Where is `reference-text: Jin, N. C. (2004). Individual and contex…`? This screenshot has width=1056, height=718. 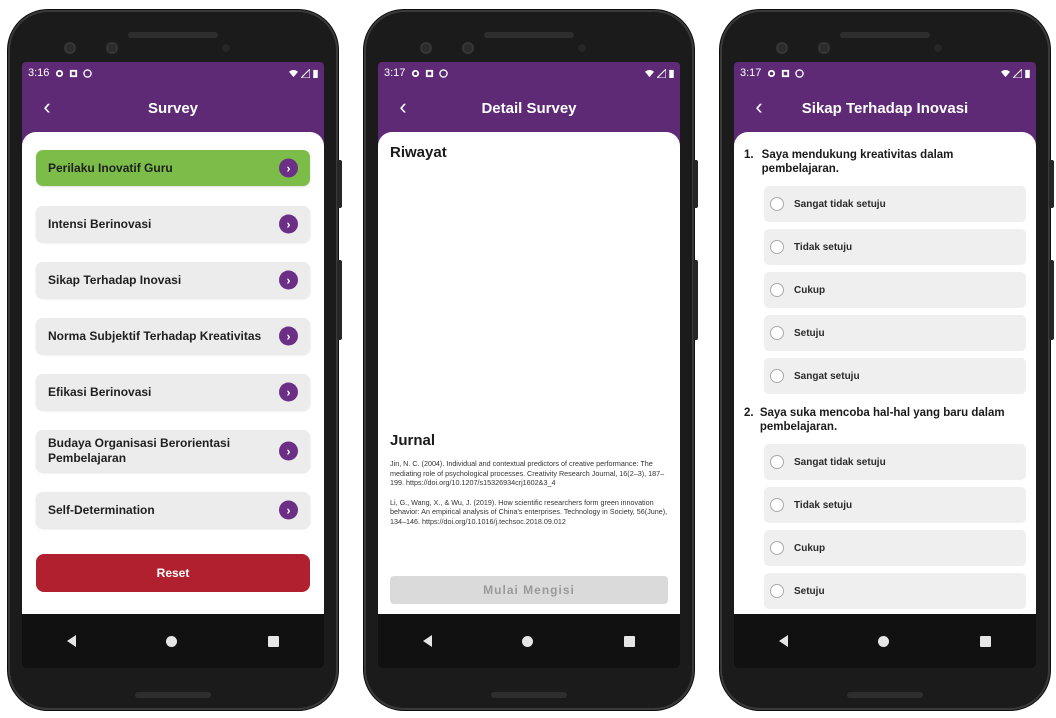 reference-text: Jin, N. C. (2004). Individual and contex… is located at coordinates (527, 473).